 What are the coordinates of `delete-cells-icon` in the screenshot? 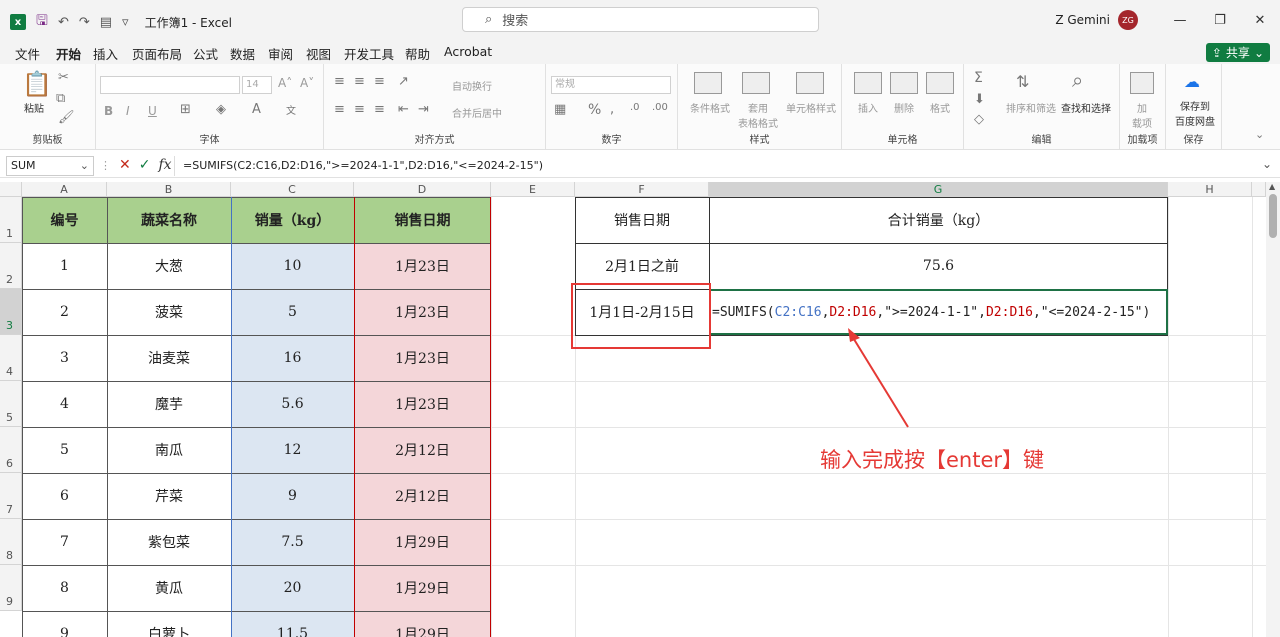 It's located at (904, 83).